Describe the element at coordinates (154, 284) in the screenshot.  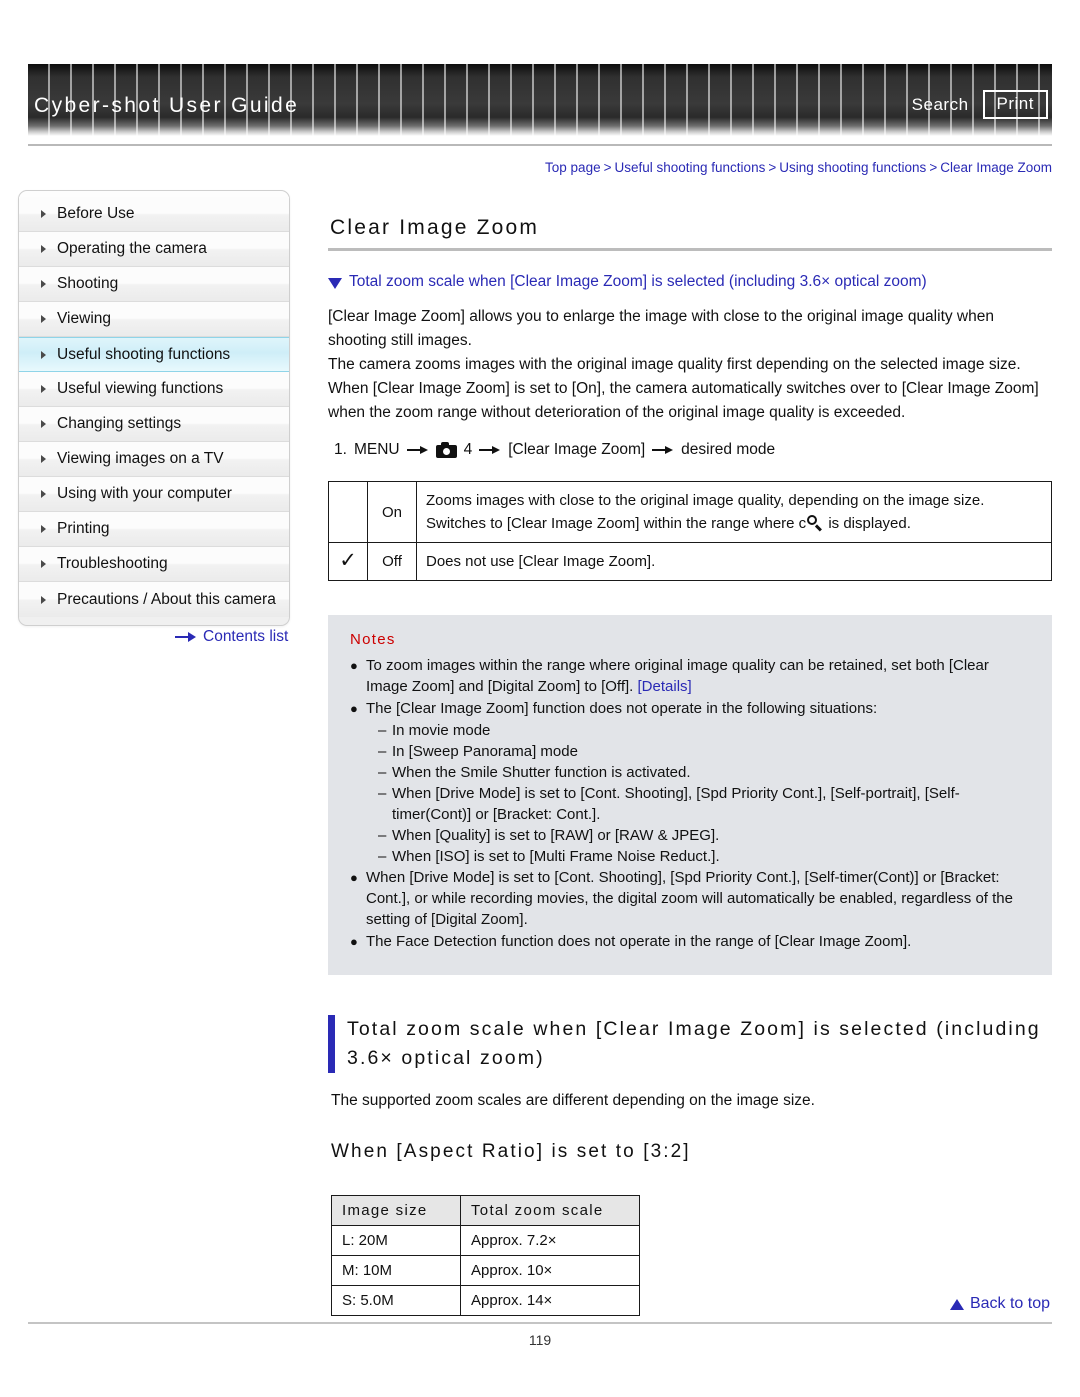
I see `sidebar-item-shooting: Shooting` at that location.